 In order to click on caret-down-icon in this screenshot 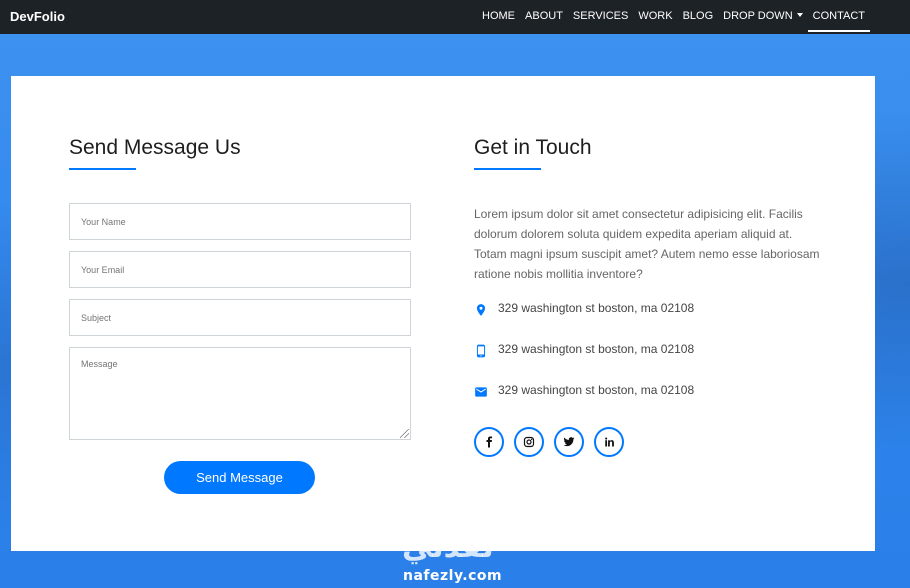, I will do `click(799, 15)`.